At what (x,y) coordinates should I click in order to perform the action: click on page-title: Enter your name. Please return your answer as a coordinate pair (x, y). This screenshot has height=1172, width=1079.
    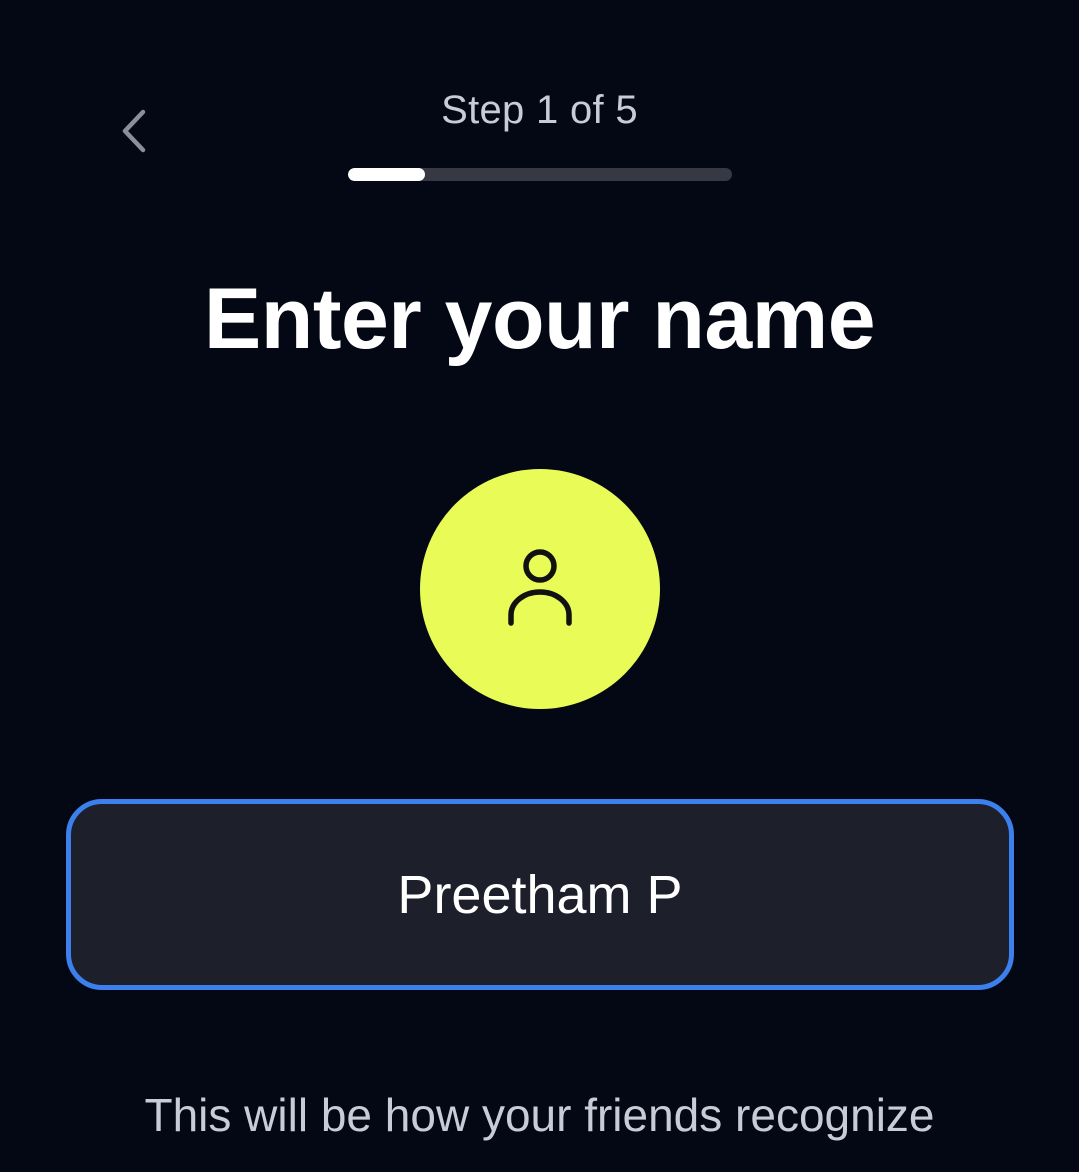
    Looking at the image, I should click on (539, 319).